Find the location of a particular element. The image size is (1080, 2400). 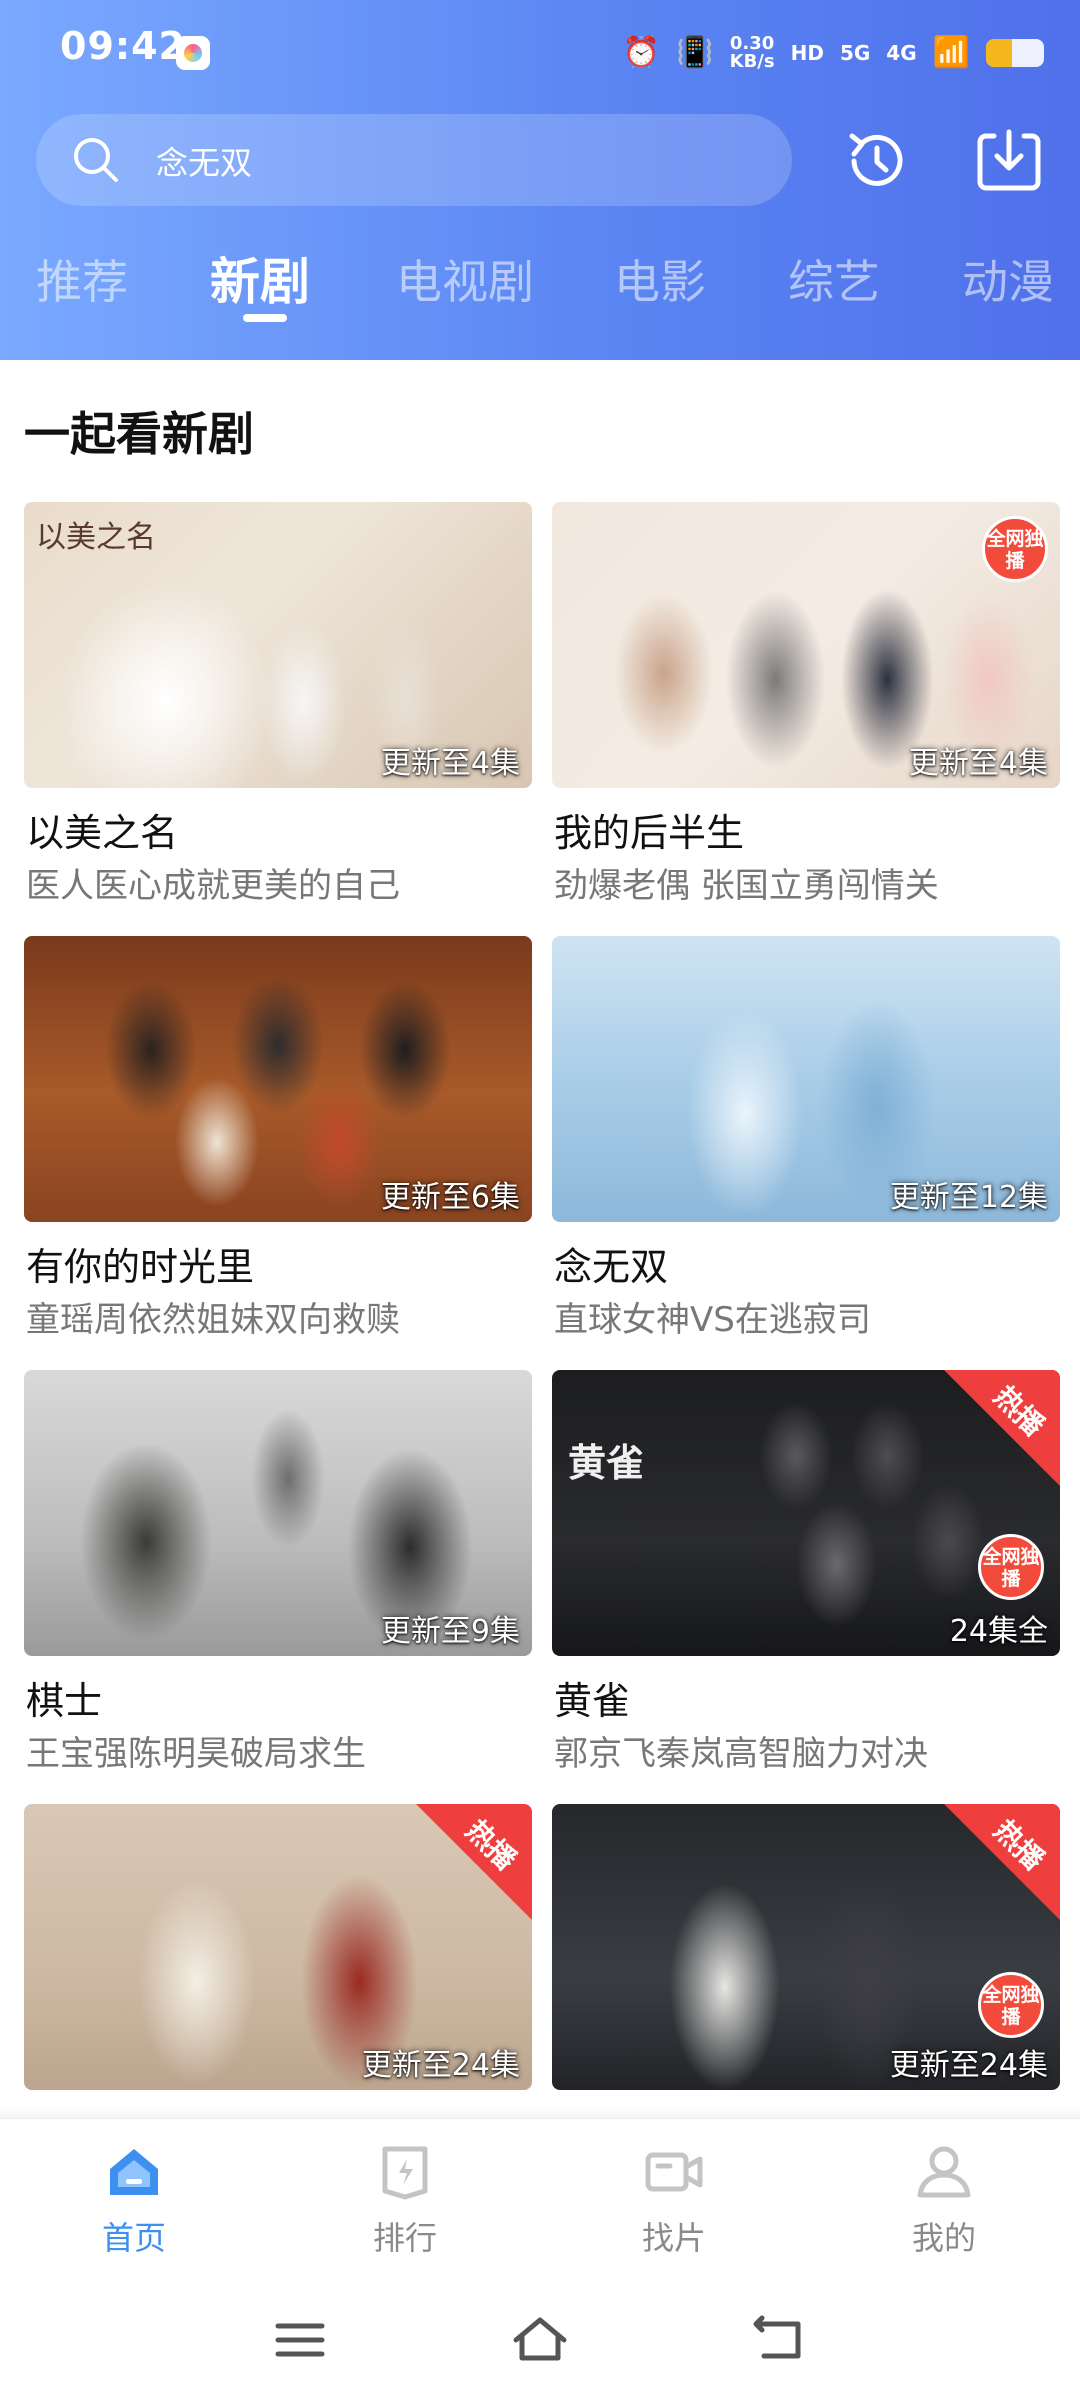

system-nav-bar is located at coordinates (540, 2344).